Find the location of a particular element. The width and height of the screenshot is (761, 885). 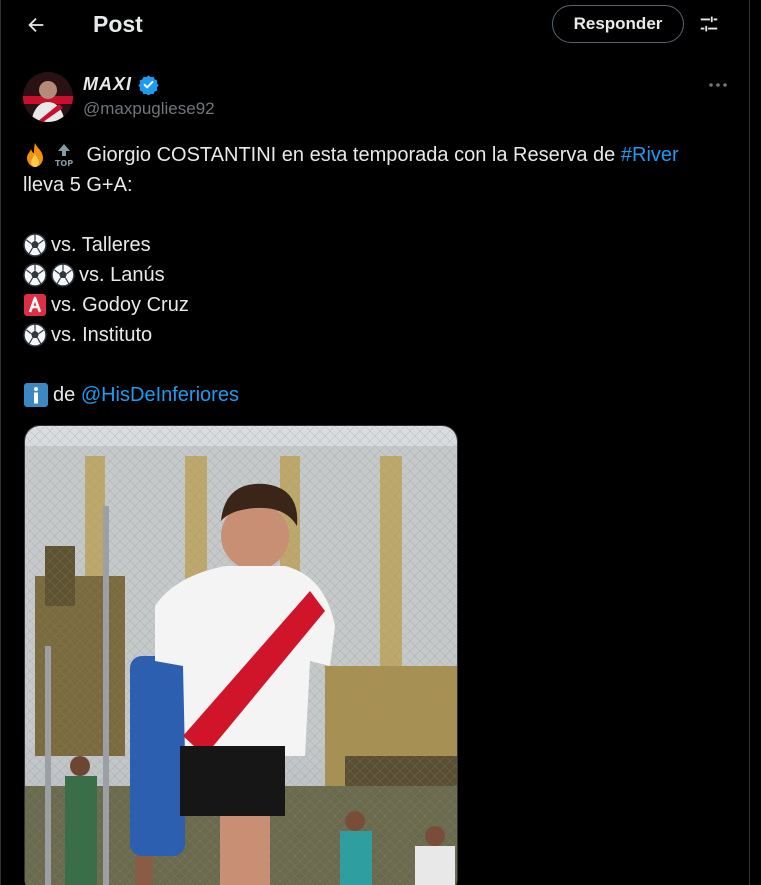

reply-button: Responder is located at coordinates (618, 24).